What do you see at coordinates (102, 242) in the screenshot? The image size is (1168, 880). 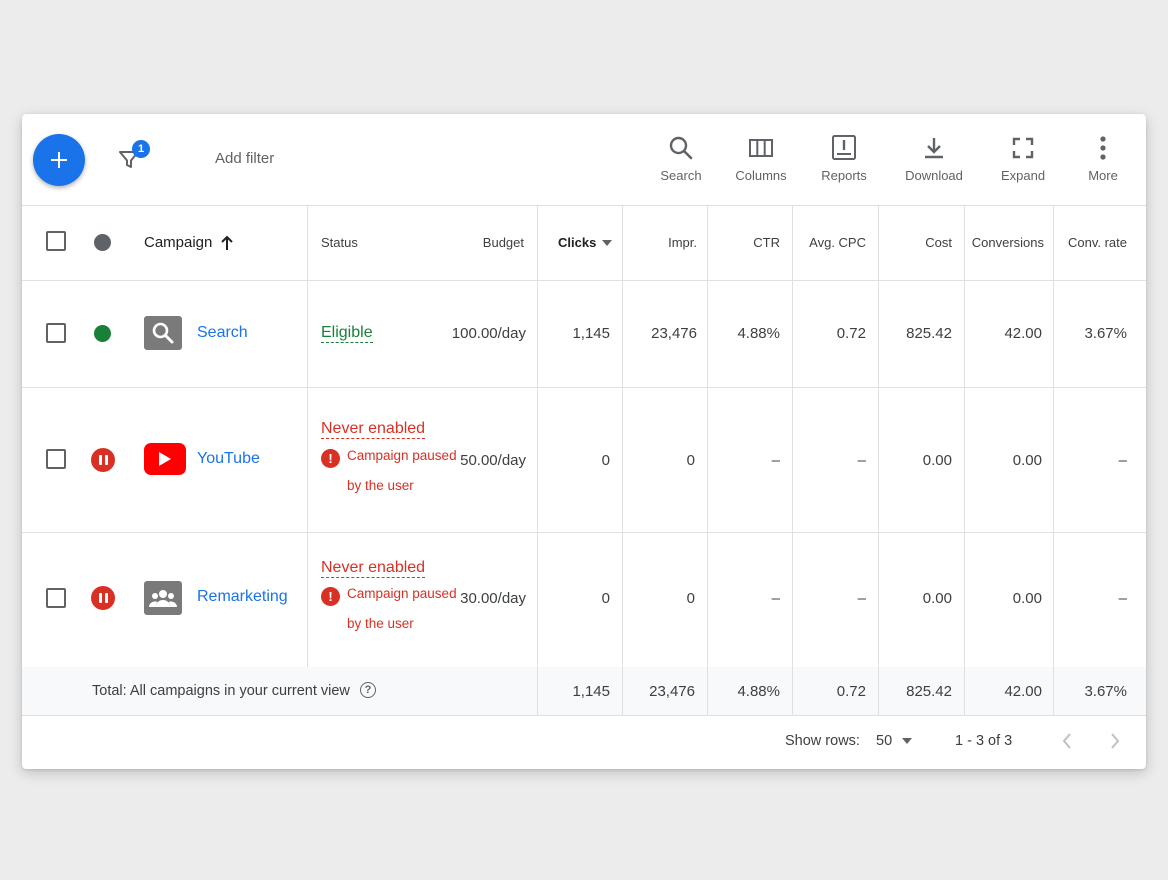 I see `status-filter-dot` at bounding box center [102, 242].